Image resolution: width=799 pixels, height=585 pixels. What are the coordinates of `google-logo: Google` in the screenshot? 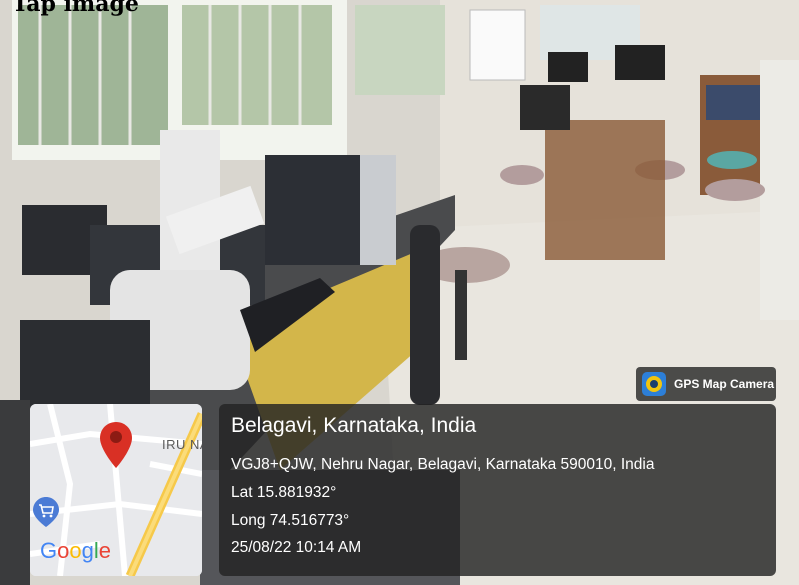 It's located at (76, 550).